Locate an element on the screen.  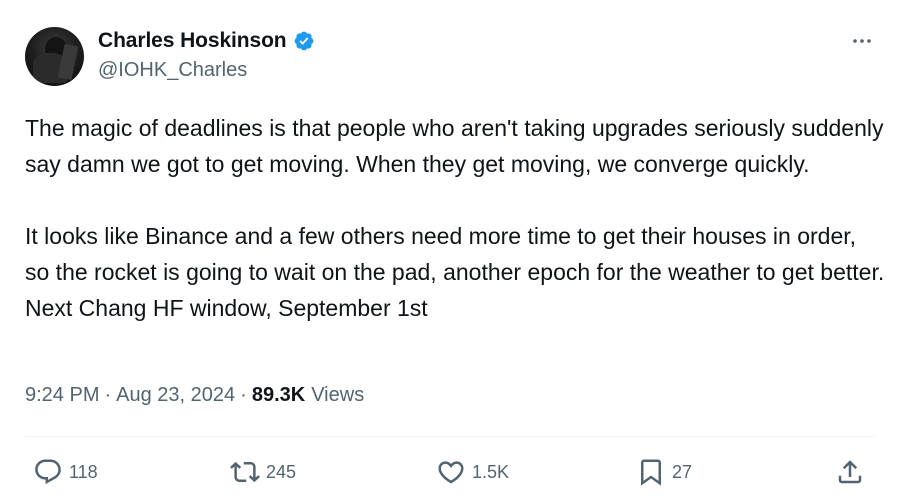
author-name-row: Charles Hoskinson is located at coordinates (206, 41).